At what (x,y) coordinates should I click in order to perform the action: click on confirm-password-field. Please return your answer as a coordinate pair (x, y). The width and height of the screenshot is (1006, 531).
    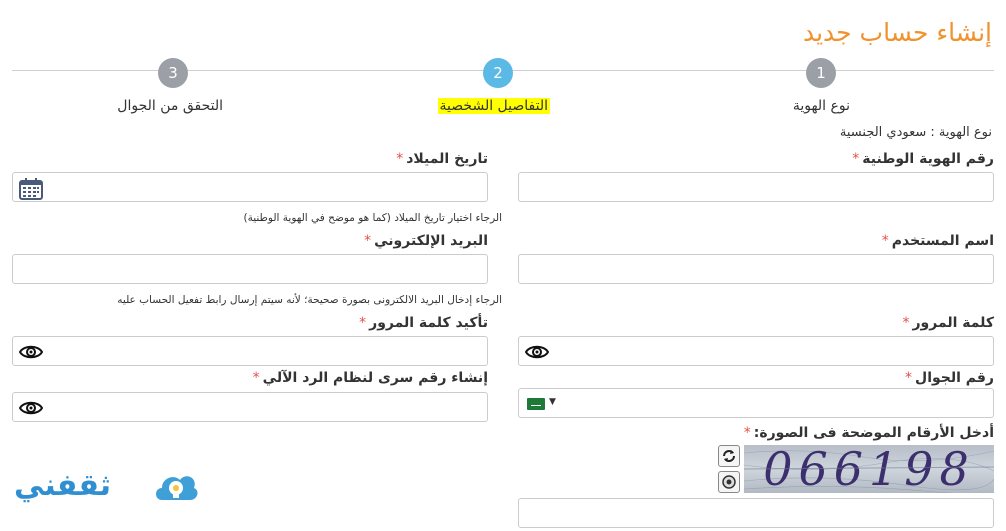
    Looking at the image, I should click on (250, 351).